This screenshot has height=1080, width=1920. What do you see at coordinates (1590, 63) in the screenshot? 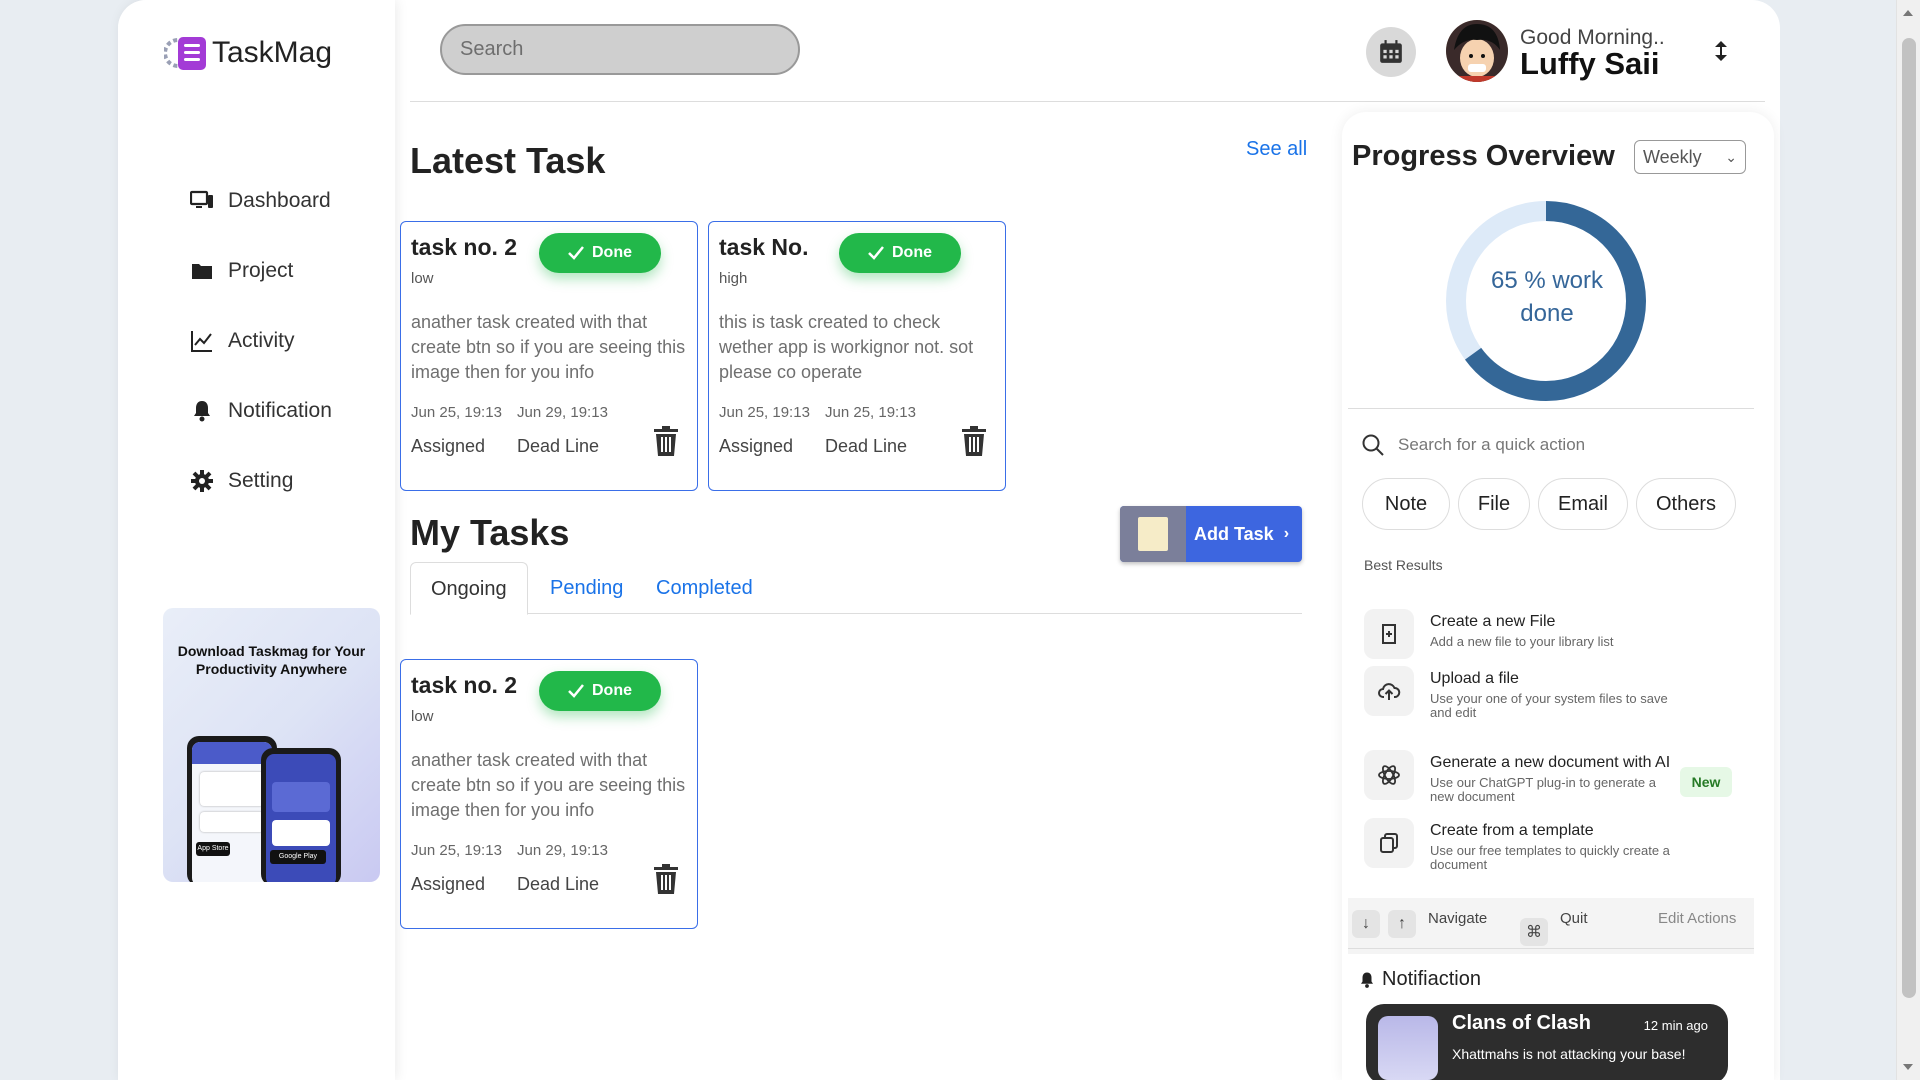
I see `username: Luffy Saii` at bounding box center [1590, 63].